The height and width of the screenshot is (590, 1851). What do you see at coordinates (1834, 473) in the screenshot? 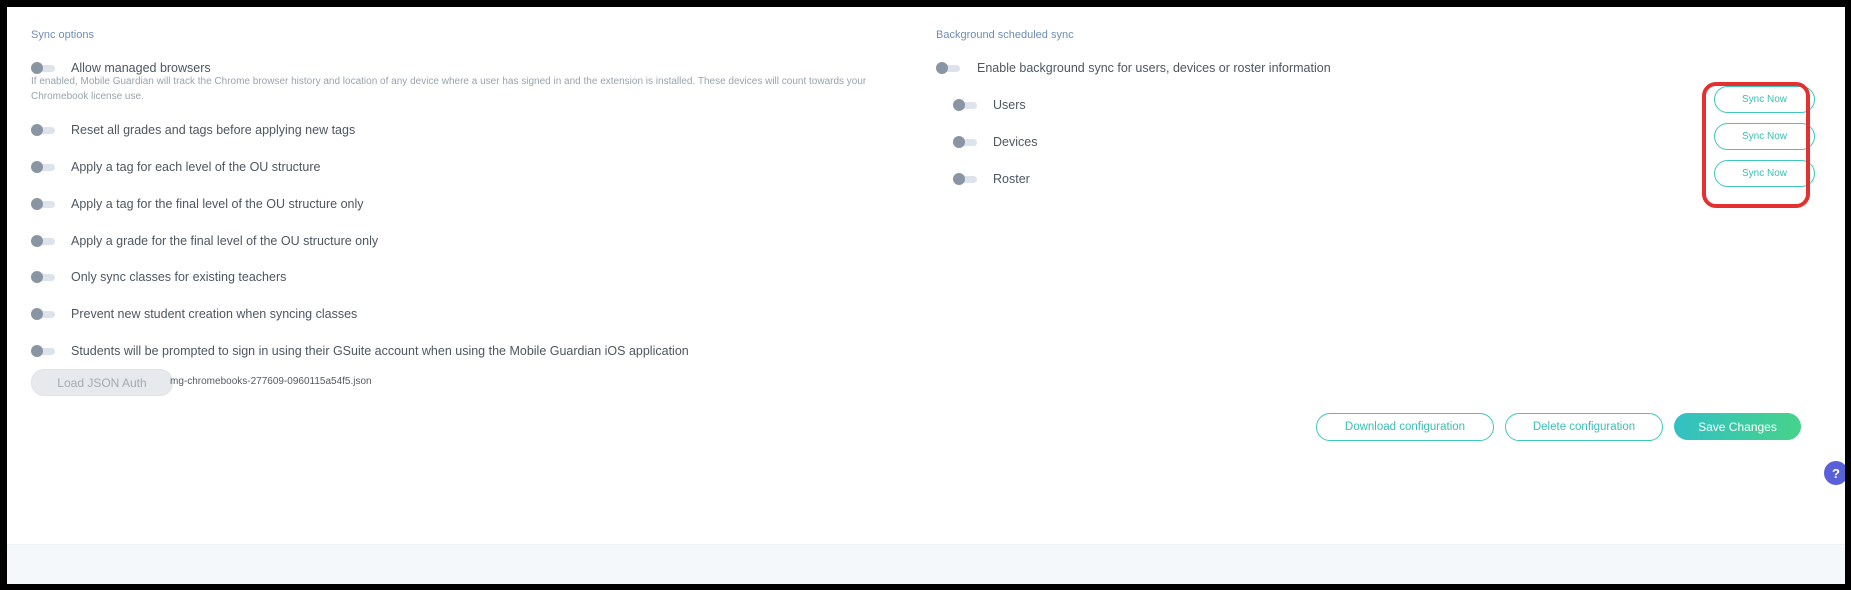
I see `help-icon: ?` at bounding box center [1834, 473].